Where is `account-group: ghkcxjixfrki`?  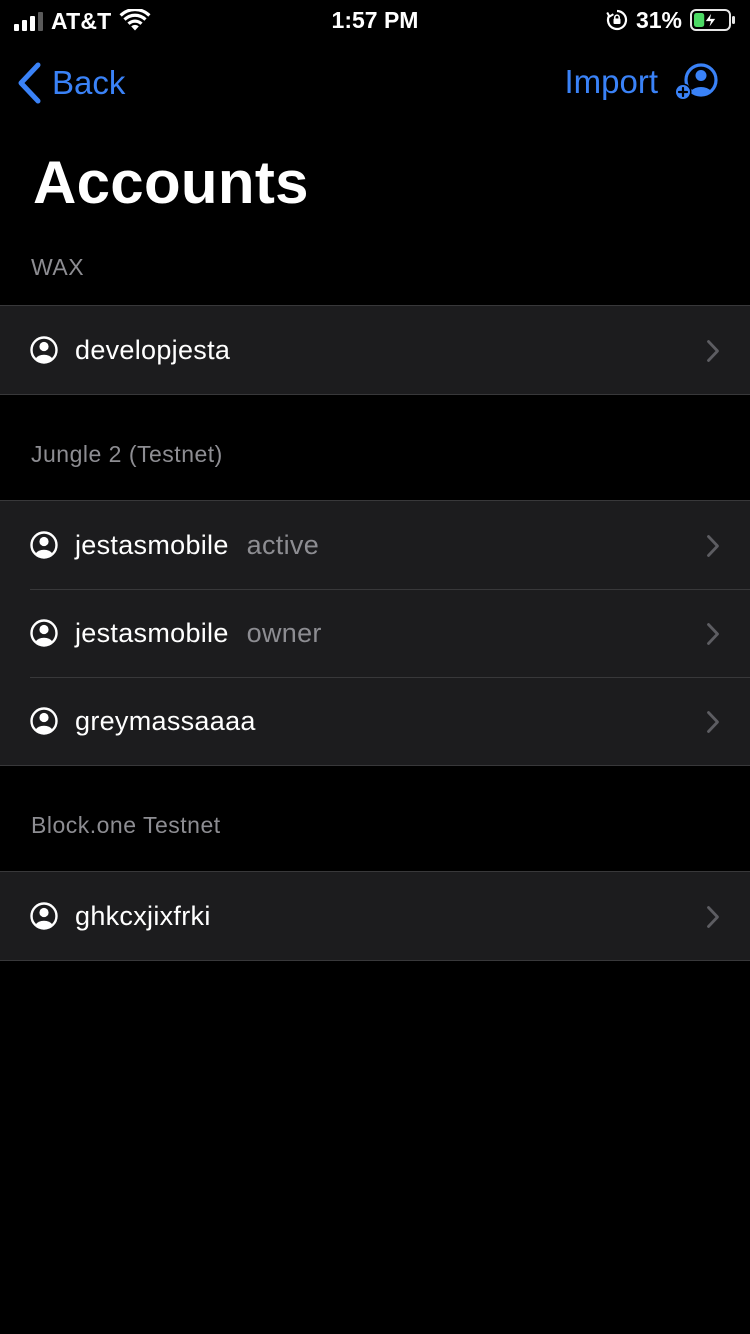 account-group: ghkcxjixfrki is located at coordinates (375, 916).